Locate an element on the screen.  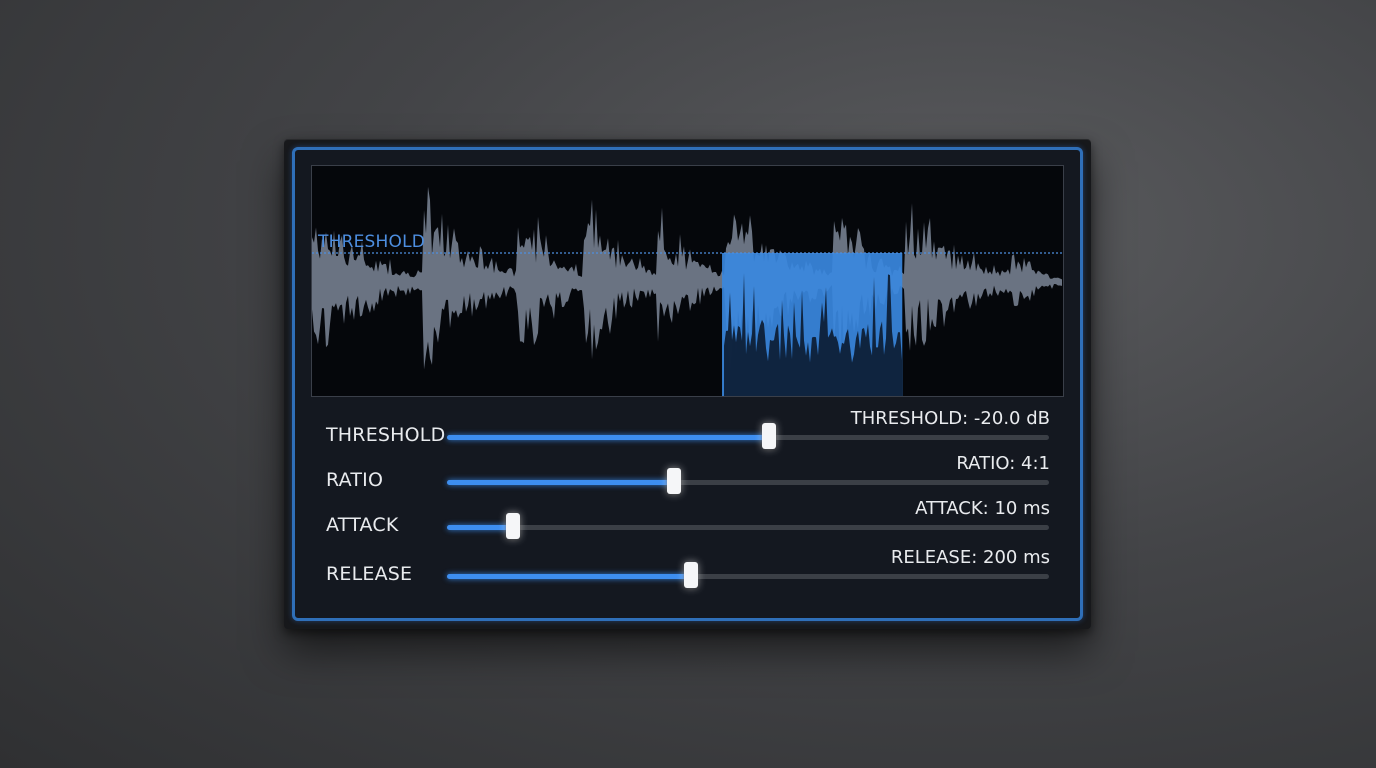
ratio-slider-thumb is located at coordinates (673, 481).